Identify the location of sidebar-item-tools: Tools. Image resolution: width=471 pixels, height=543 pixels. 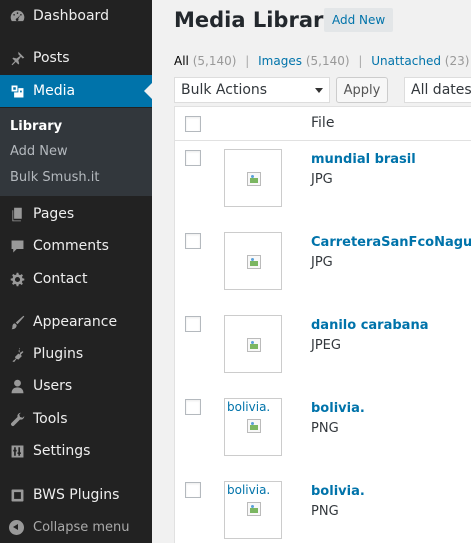
(76, 419).